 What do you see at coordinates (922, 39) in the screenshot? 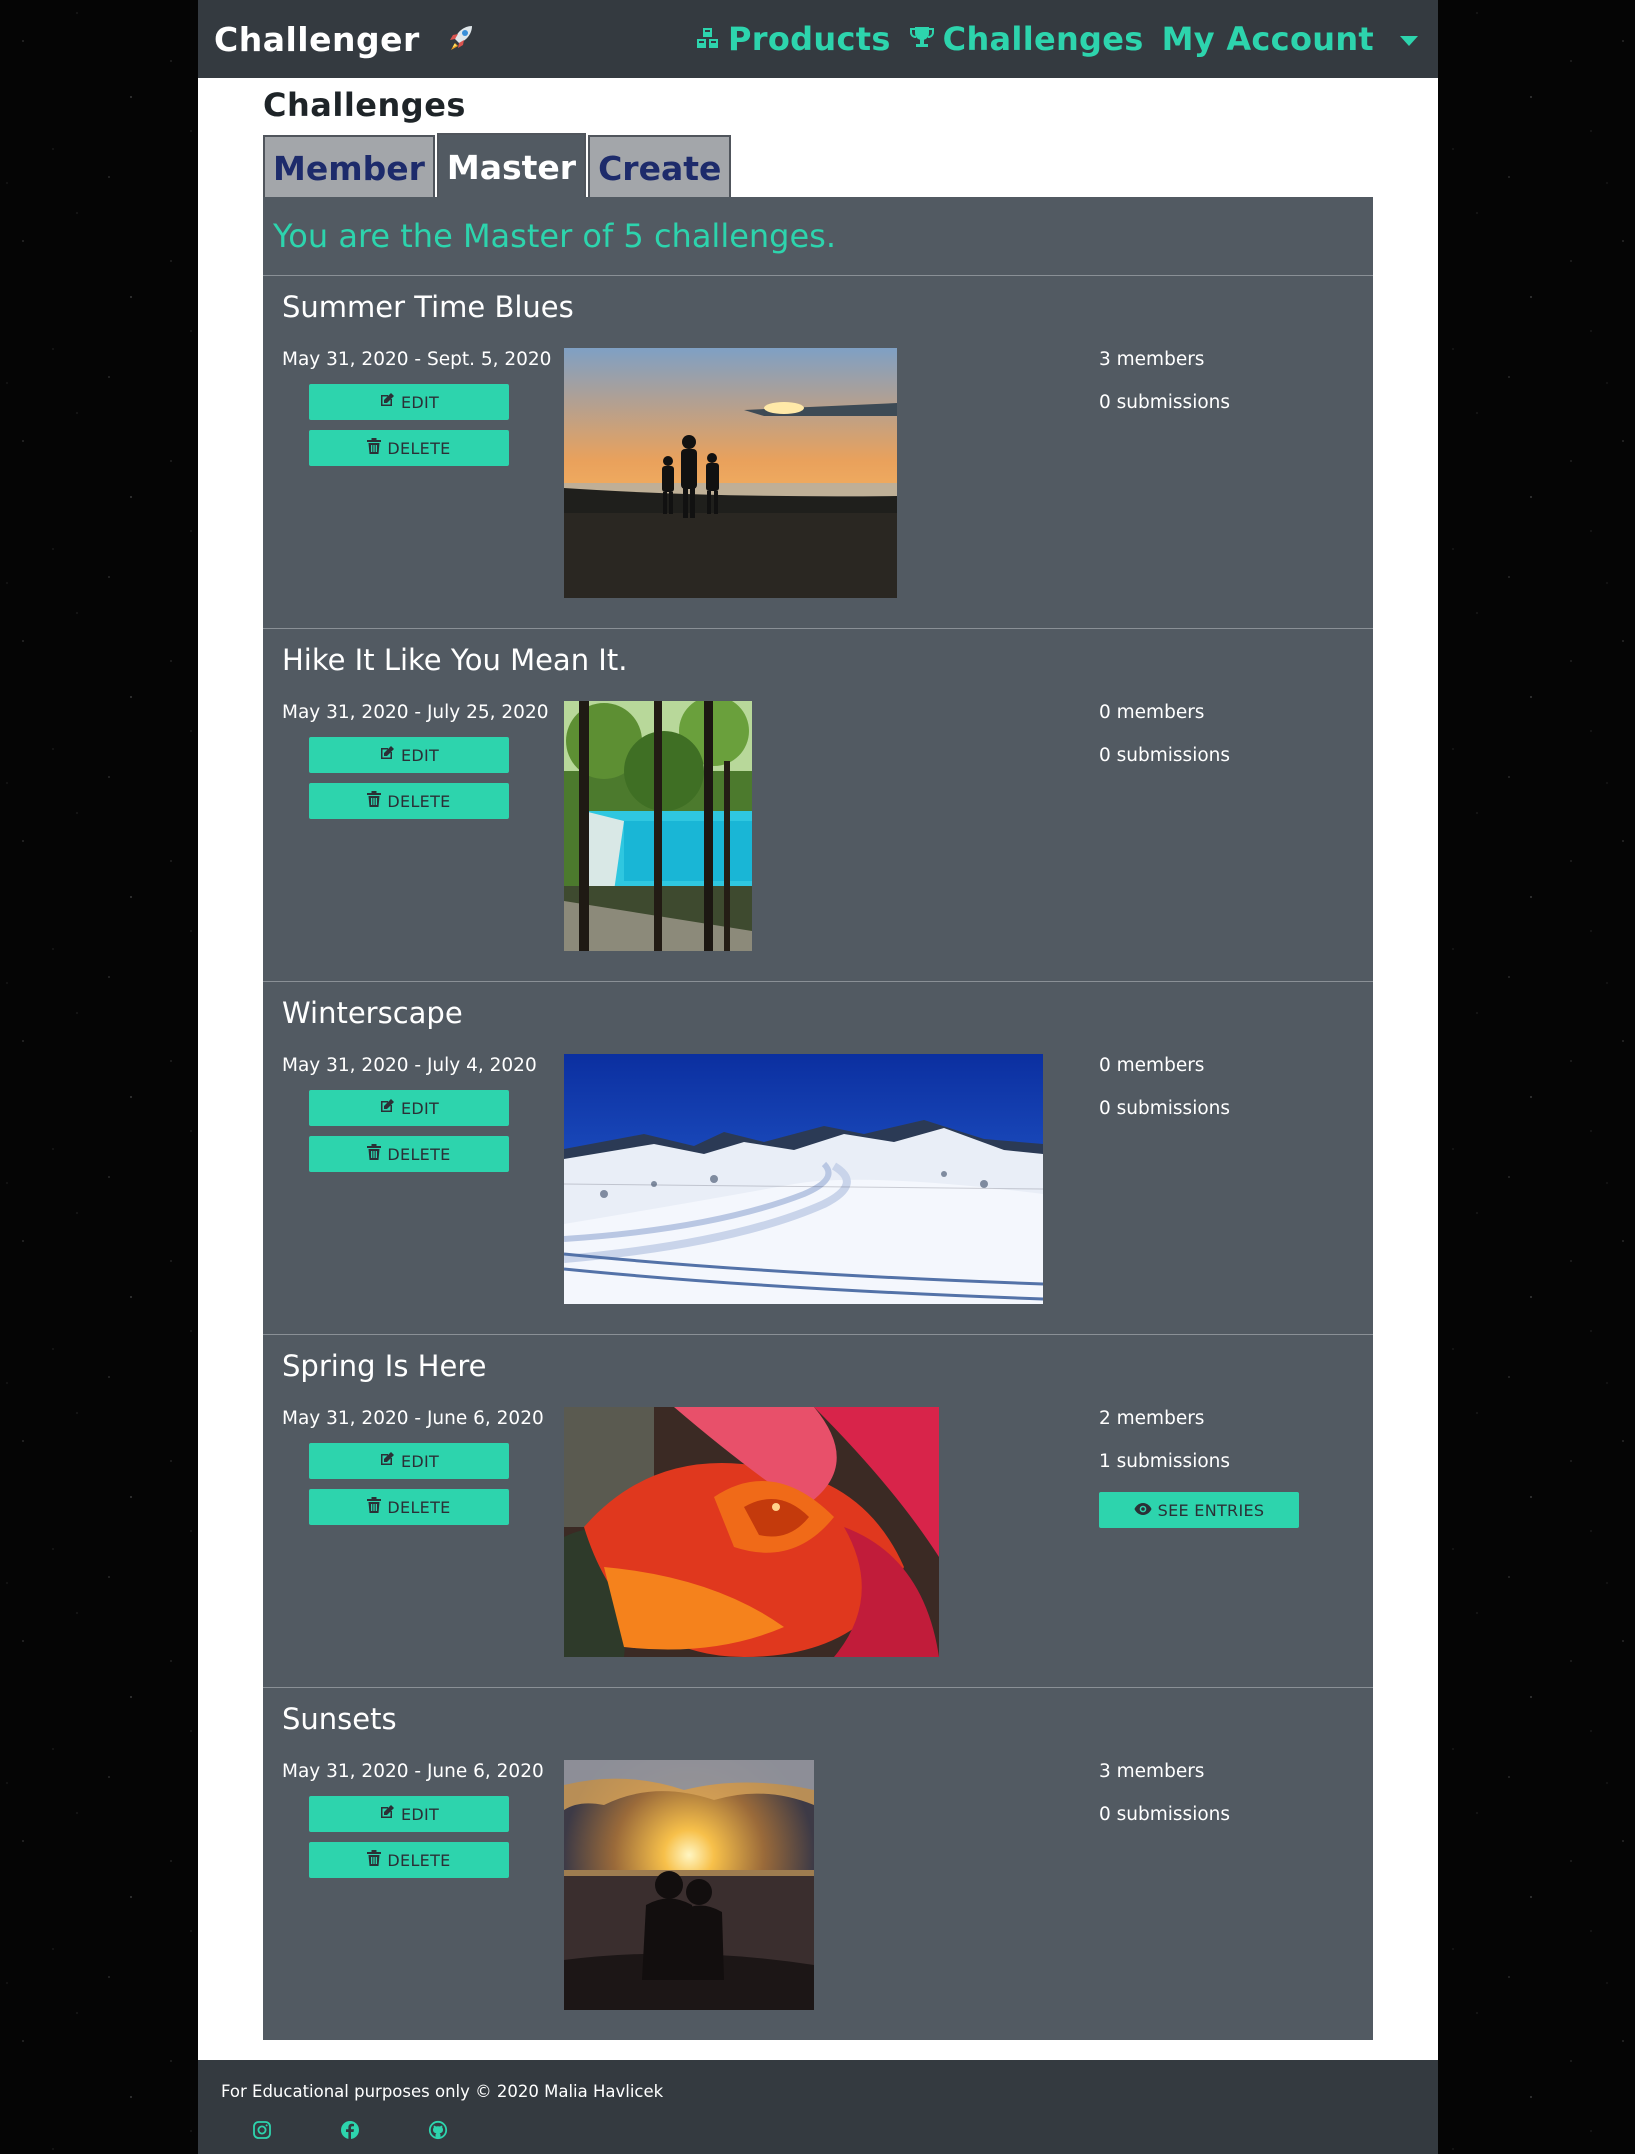
I see `trophy-icon` at bounding box center [922, 39].